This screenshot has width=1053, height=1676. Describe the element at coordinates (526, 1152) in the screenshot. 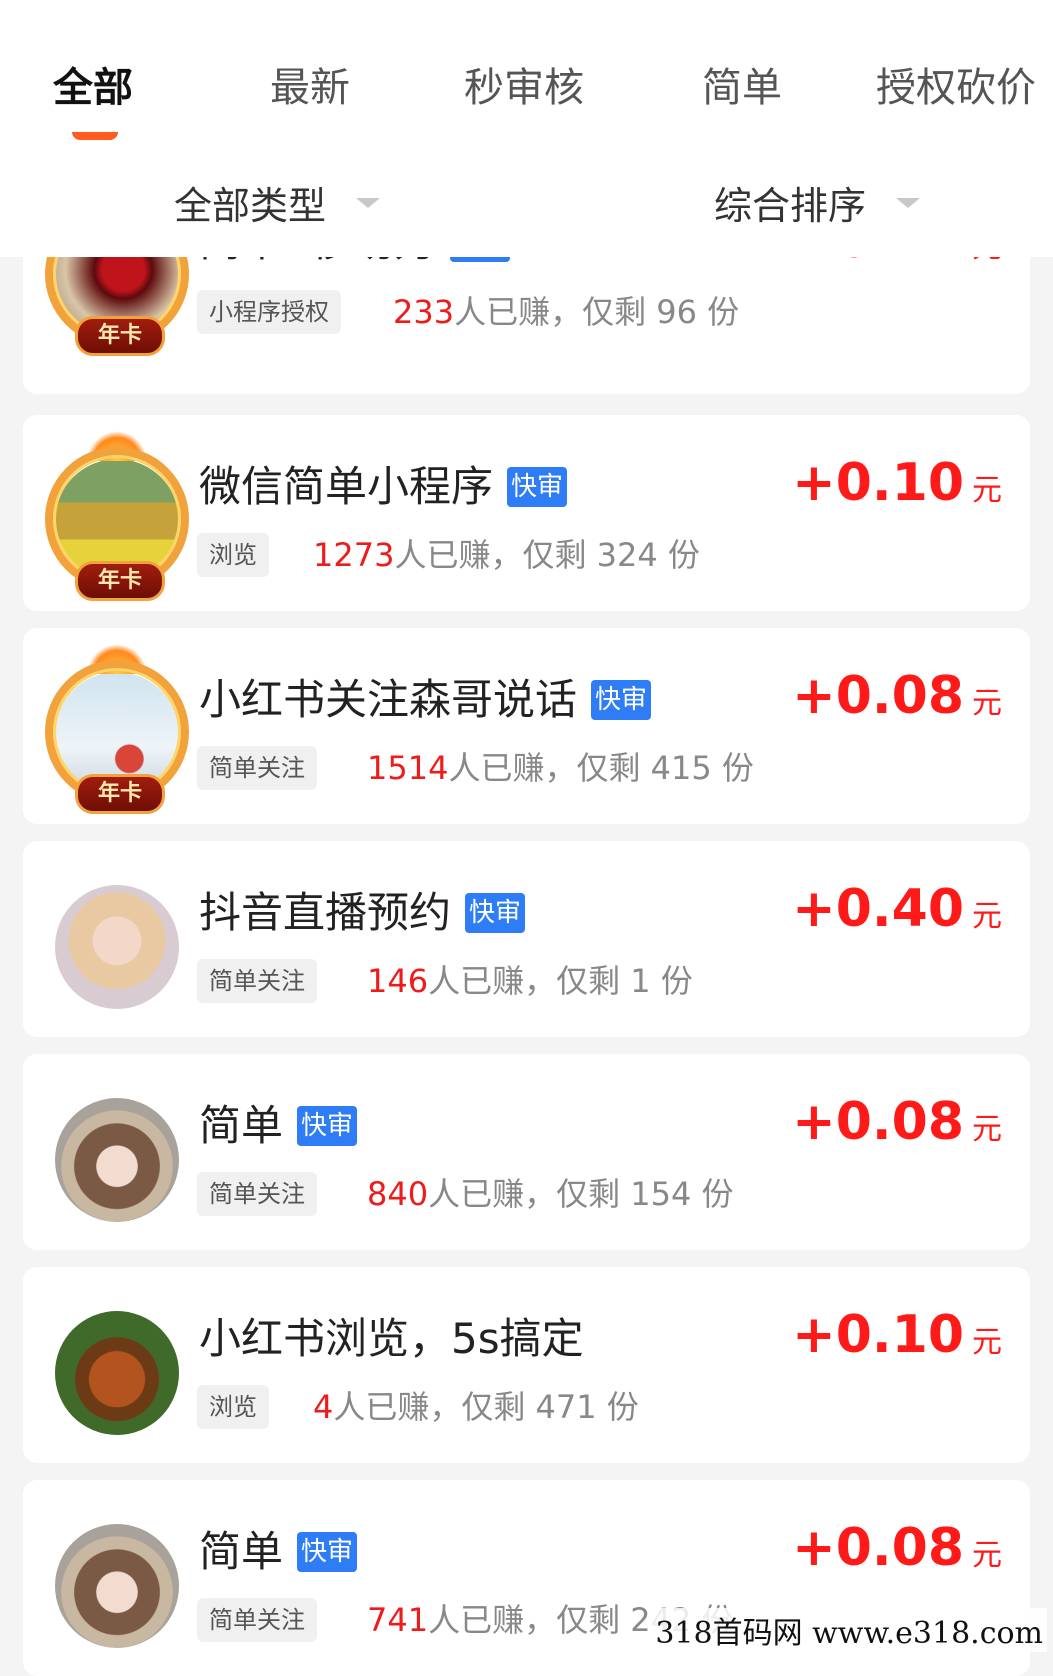

I see `task-card: 简单 快审 +0.08 元 简单关注 840人已赚，仅剩 154 份` at that location.